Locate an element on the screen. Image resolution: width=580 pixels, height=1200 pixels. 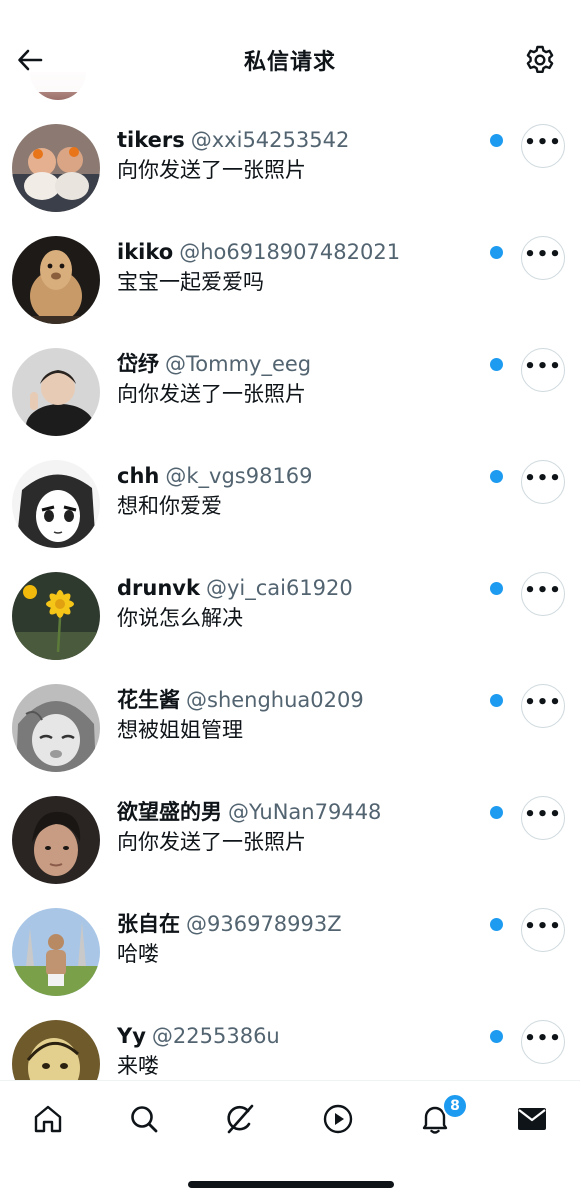
display-name: drunvk is located at coordinates (158, 588).